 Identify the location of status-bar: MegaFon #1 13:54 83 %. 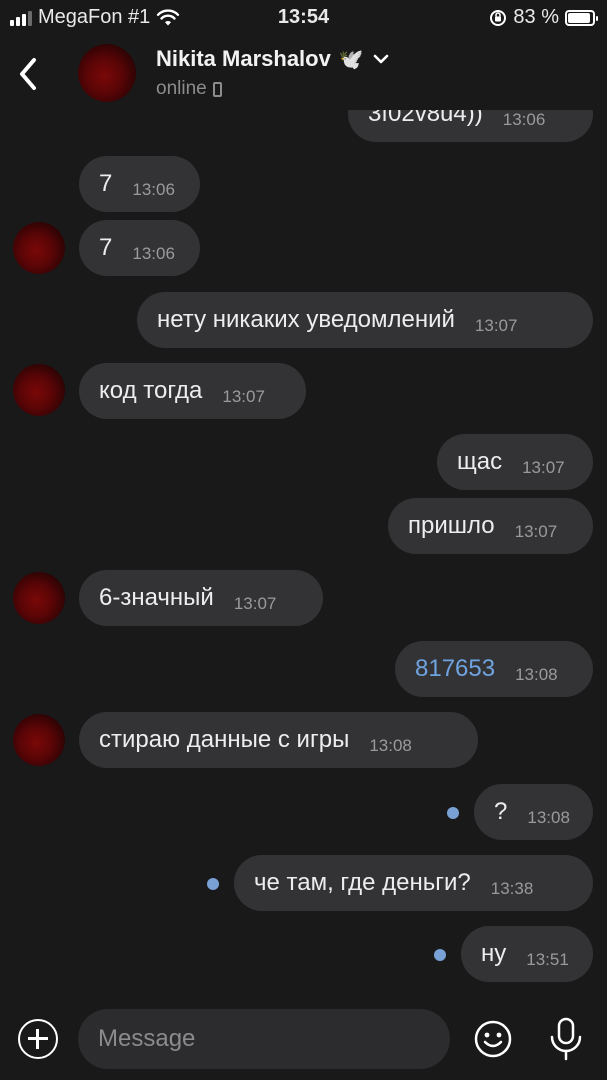
(303, 17).